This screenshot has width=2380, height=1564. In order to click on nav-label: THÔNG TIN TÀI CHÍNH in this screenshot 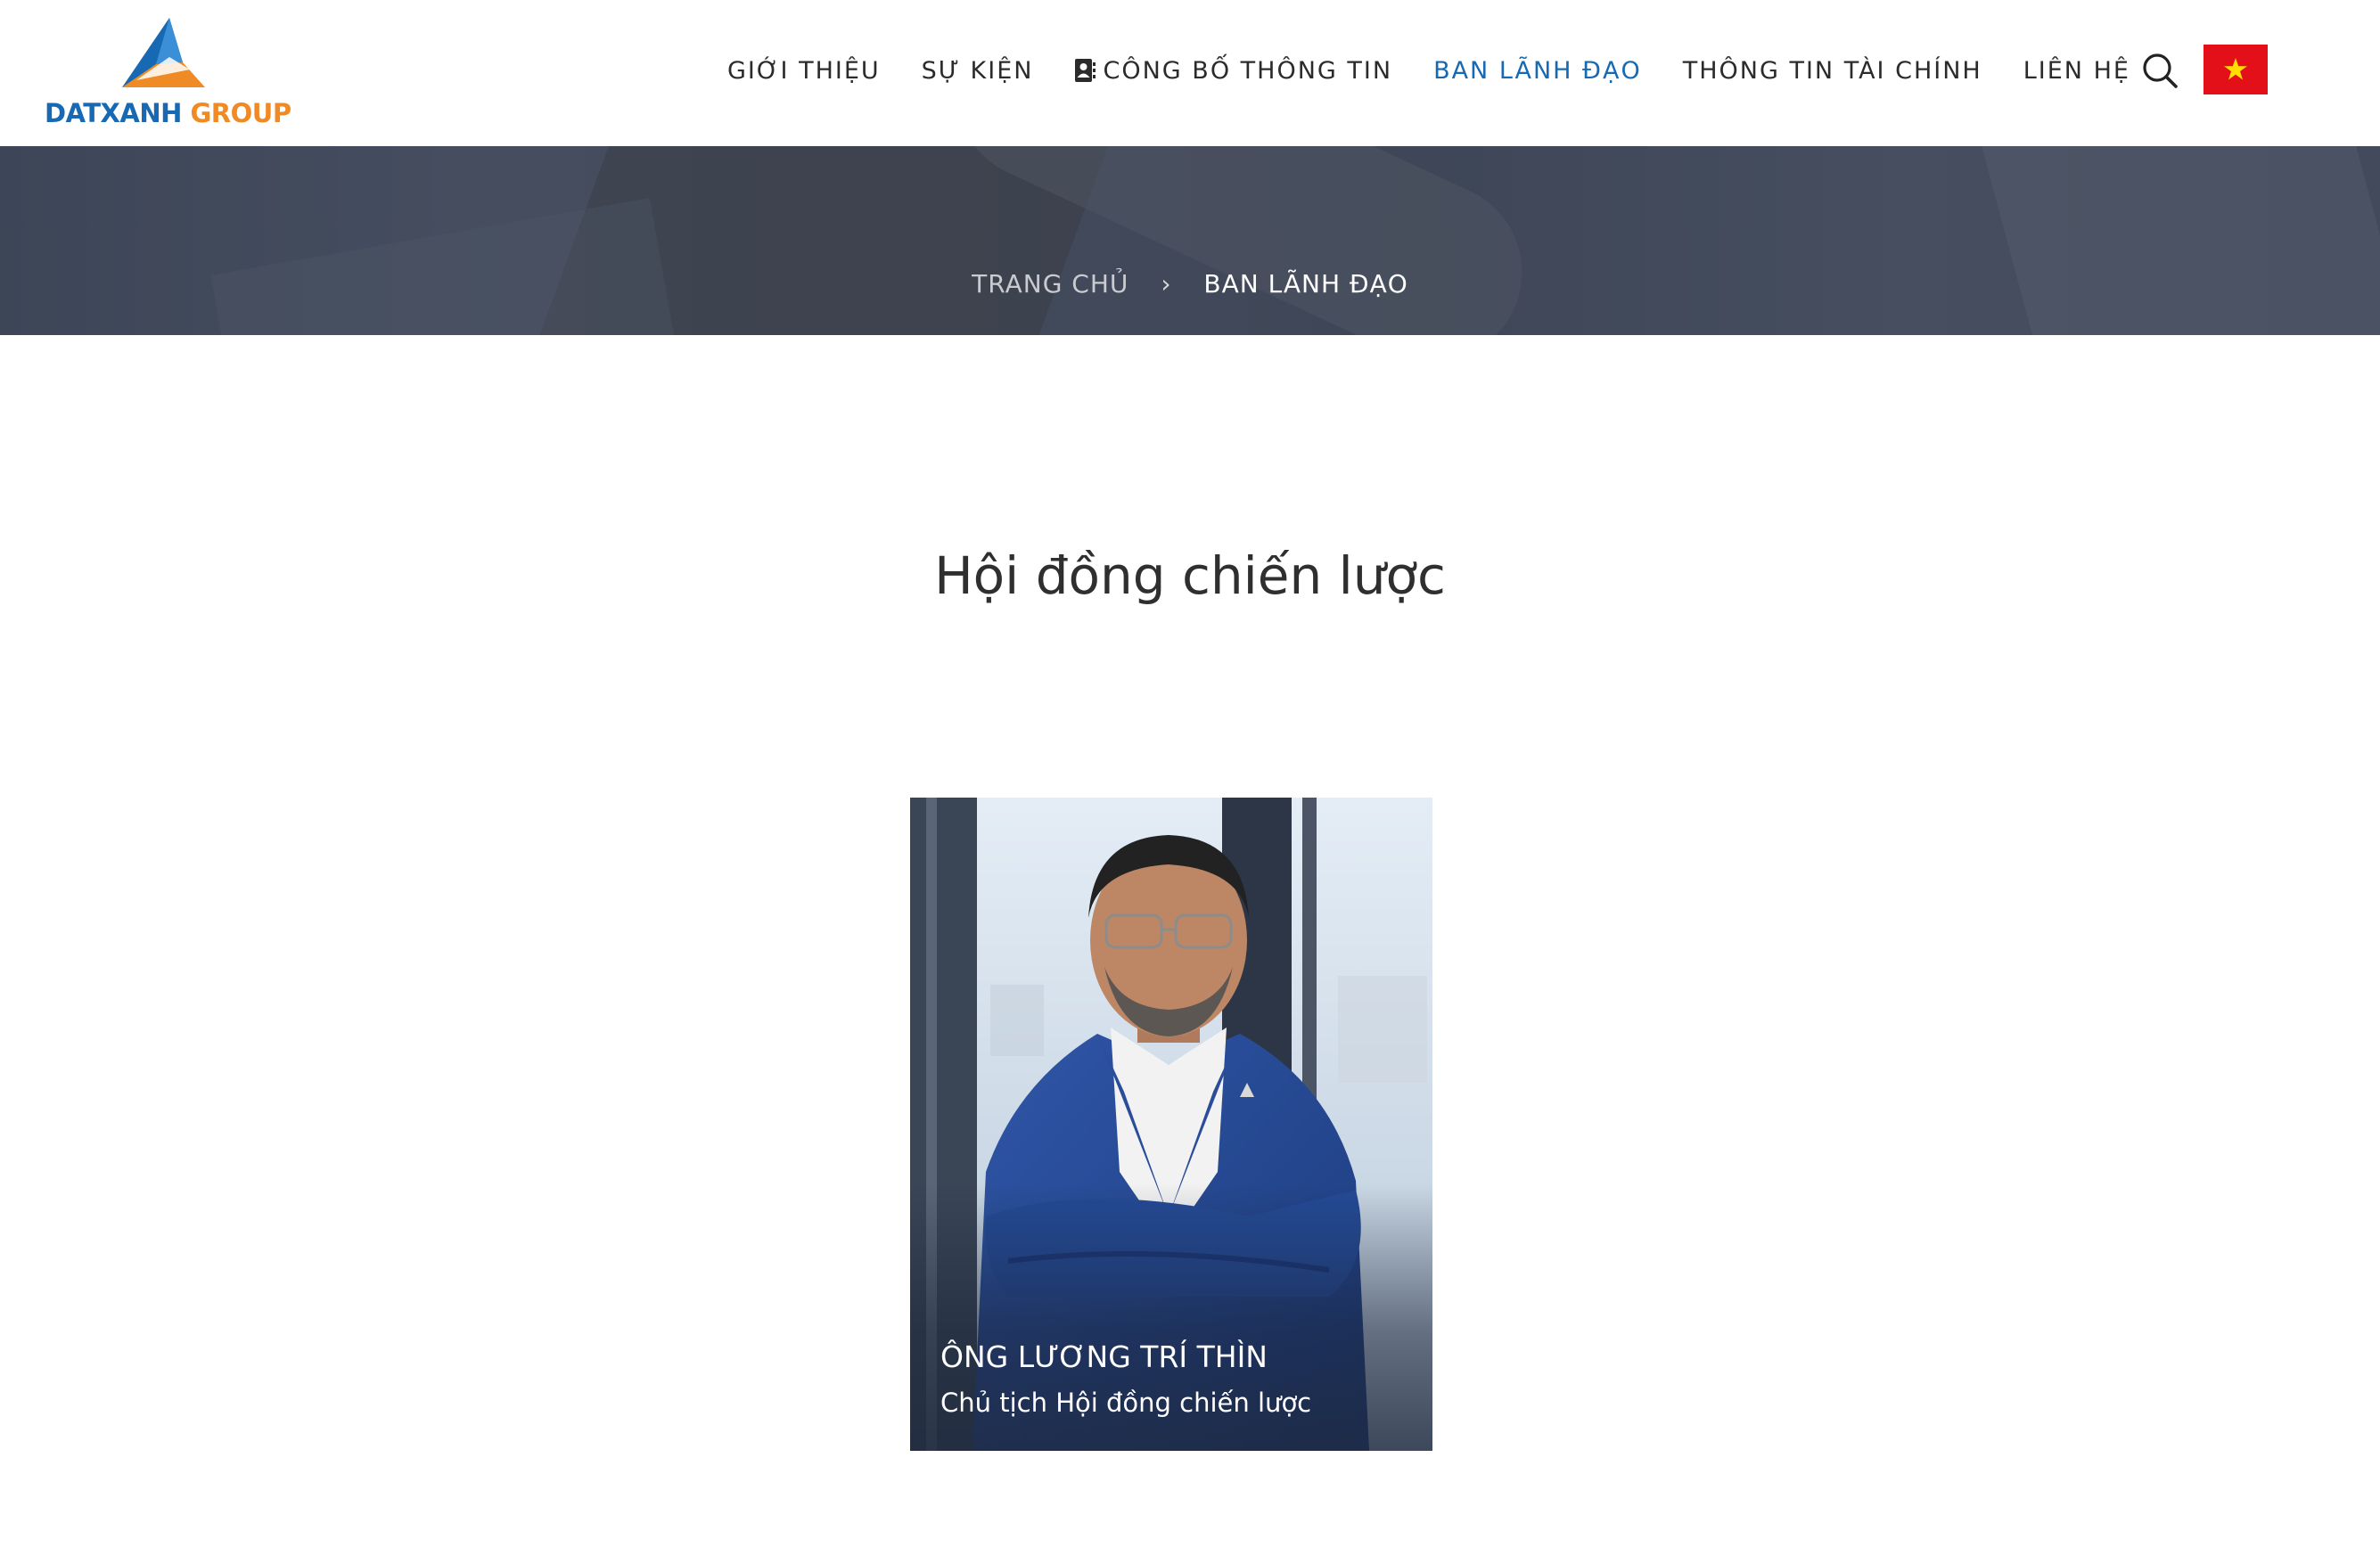, I will do `click(1832, 70)`.